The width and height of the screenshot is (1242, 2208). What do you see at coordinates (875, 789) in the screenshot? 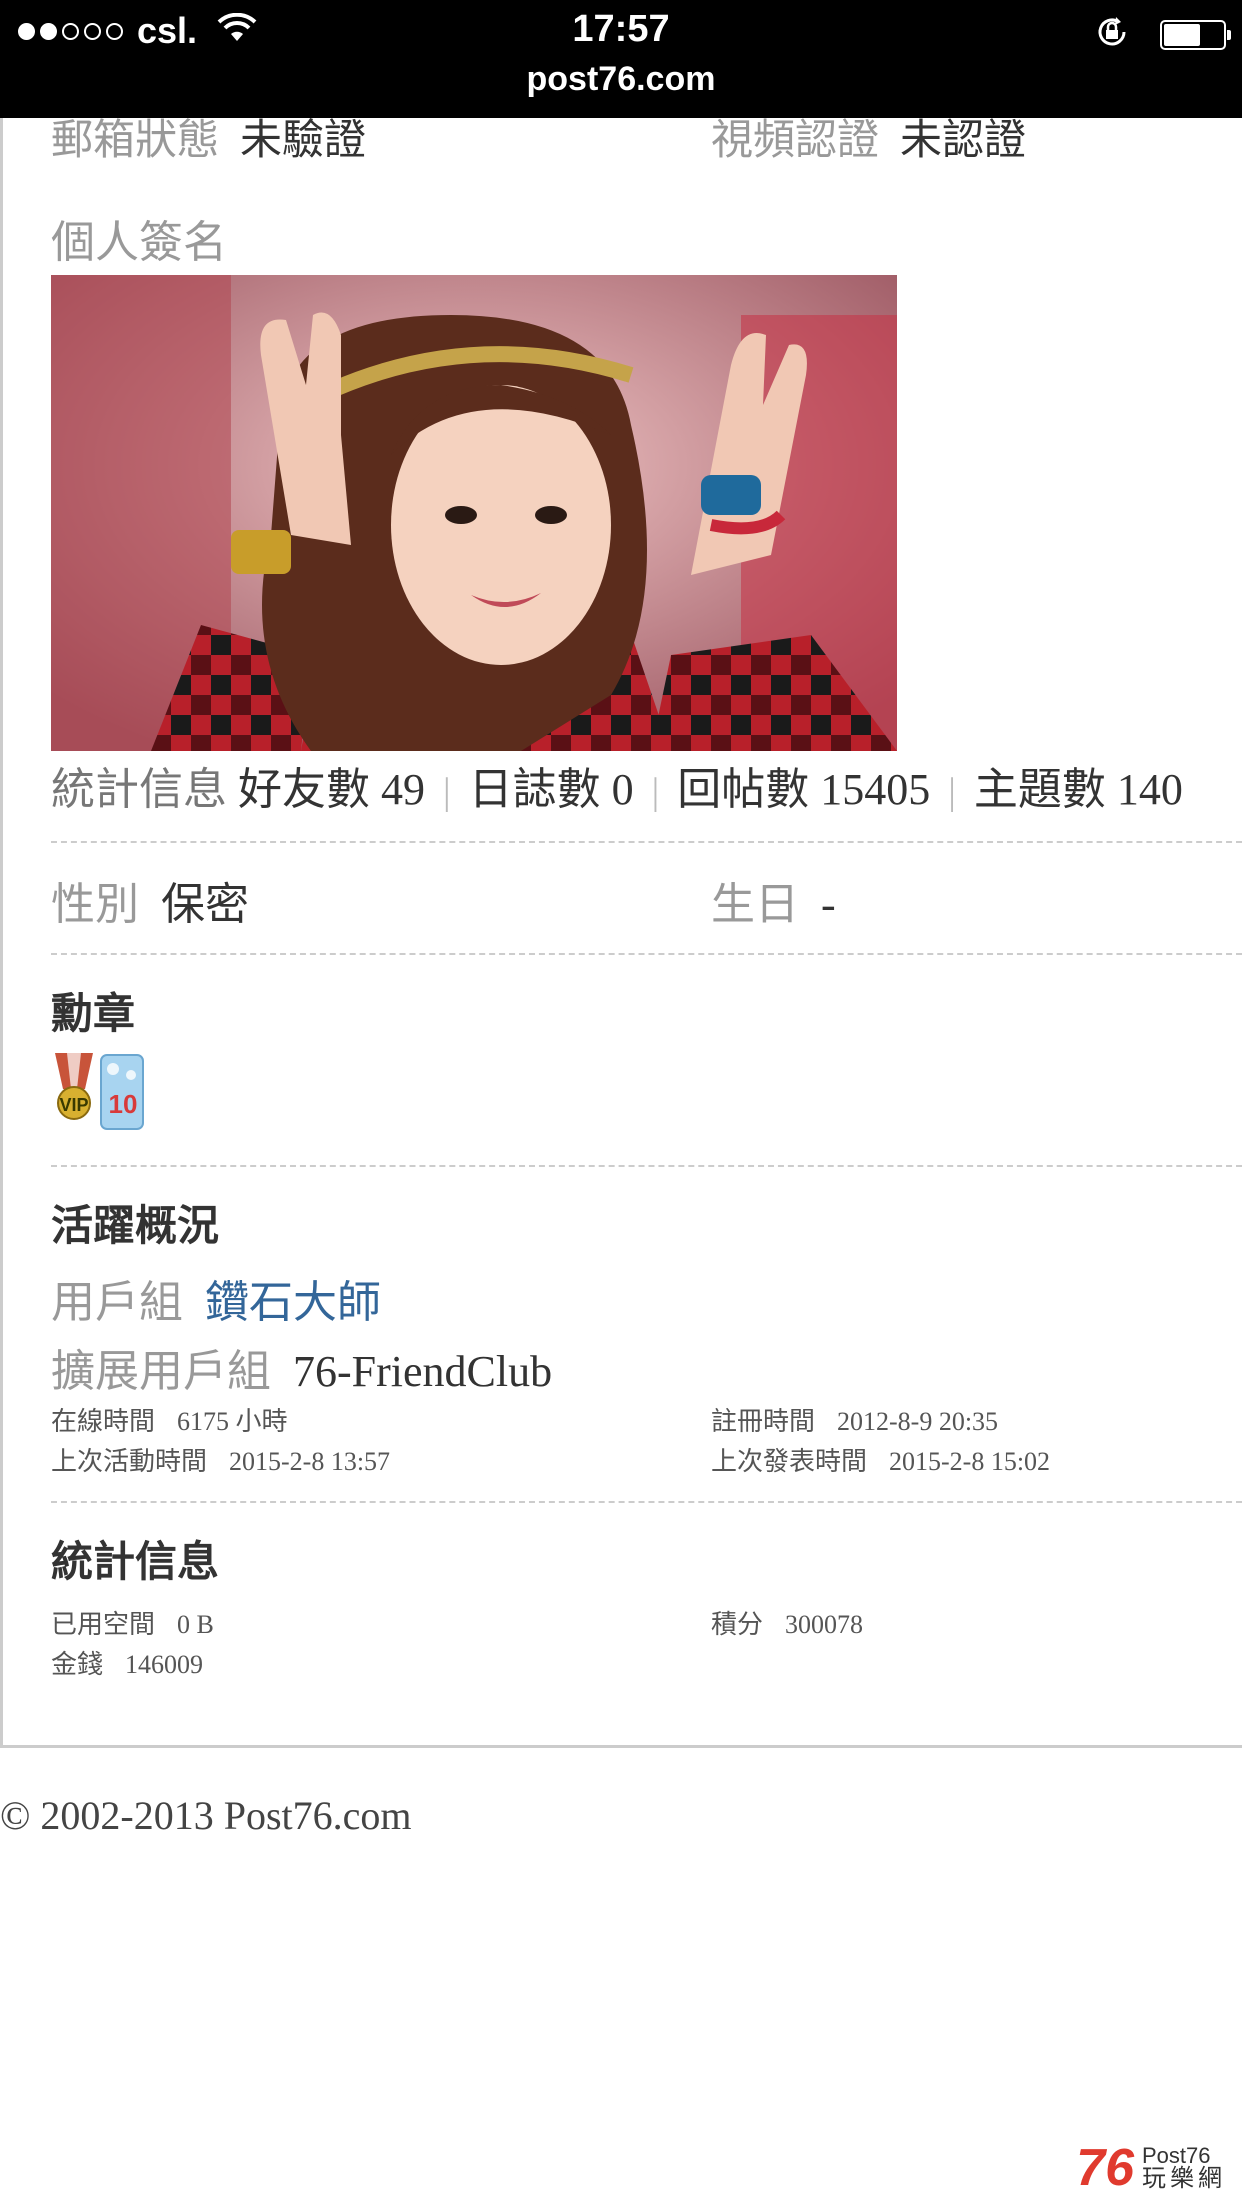
I see `replies-count: 15405` at bounding box center [875, 789].